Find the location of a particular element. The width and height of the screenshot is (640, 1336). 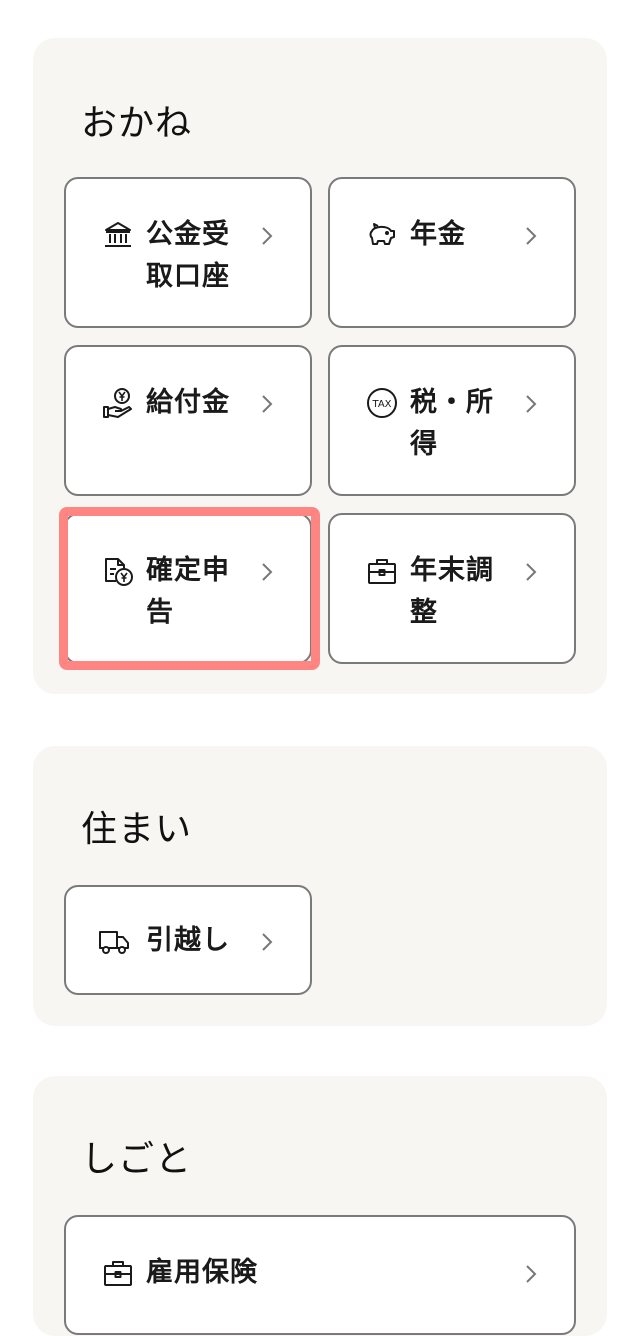

card-public-fund-account: 公金受取口座 is located at coordinates (188, 252).